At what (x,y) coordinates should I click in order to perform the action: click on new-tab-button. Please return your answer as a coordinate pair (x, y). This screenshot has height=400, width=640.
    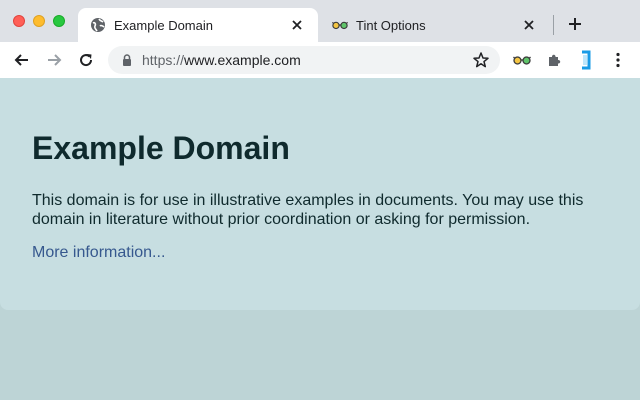
    Looking at the image, I should click on (575, 24).